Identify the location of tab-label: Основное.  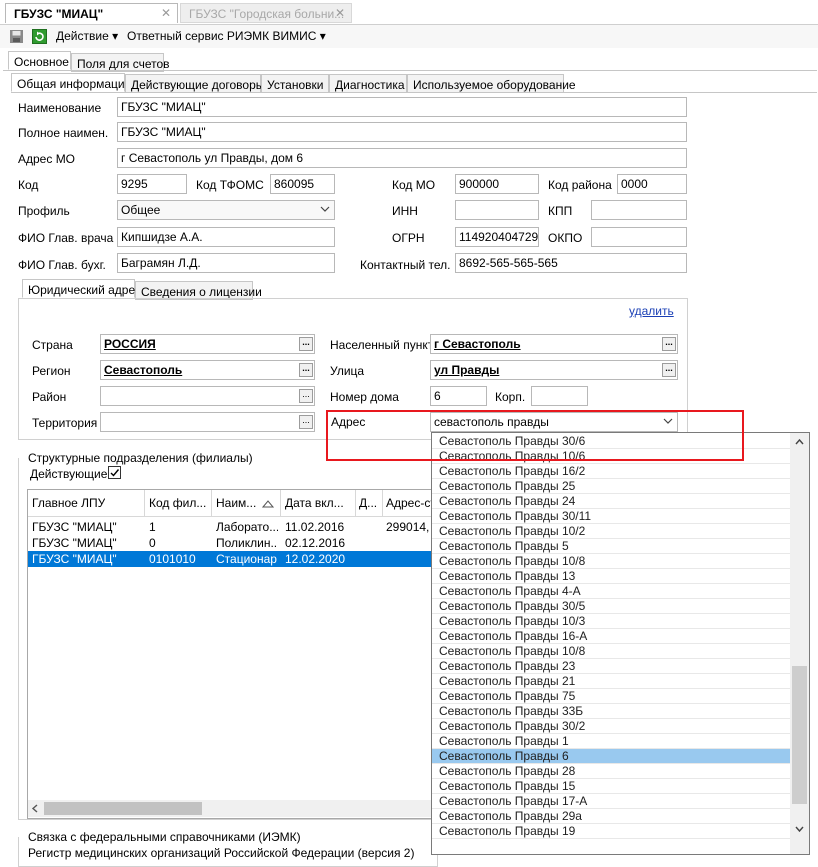
(41, 62).